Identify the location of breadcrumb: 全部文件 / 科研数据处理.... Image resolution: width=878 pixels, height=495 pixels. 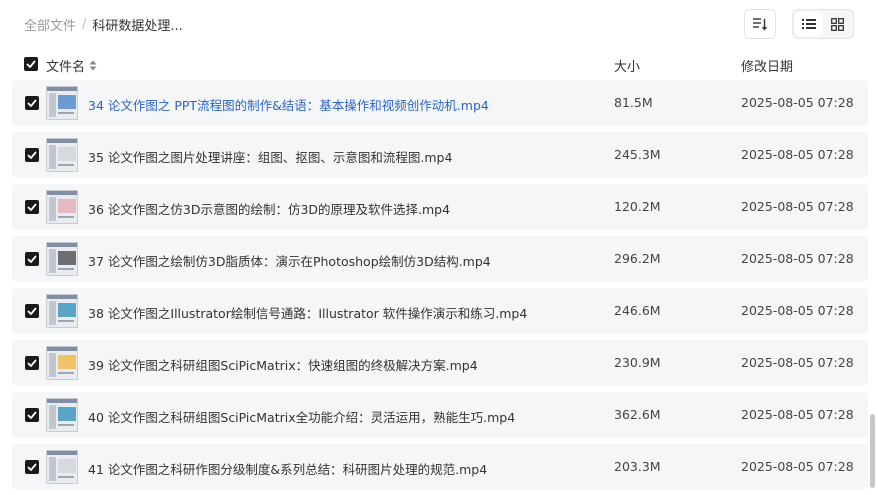
(103, 24).